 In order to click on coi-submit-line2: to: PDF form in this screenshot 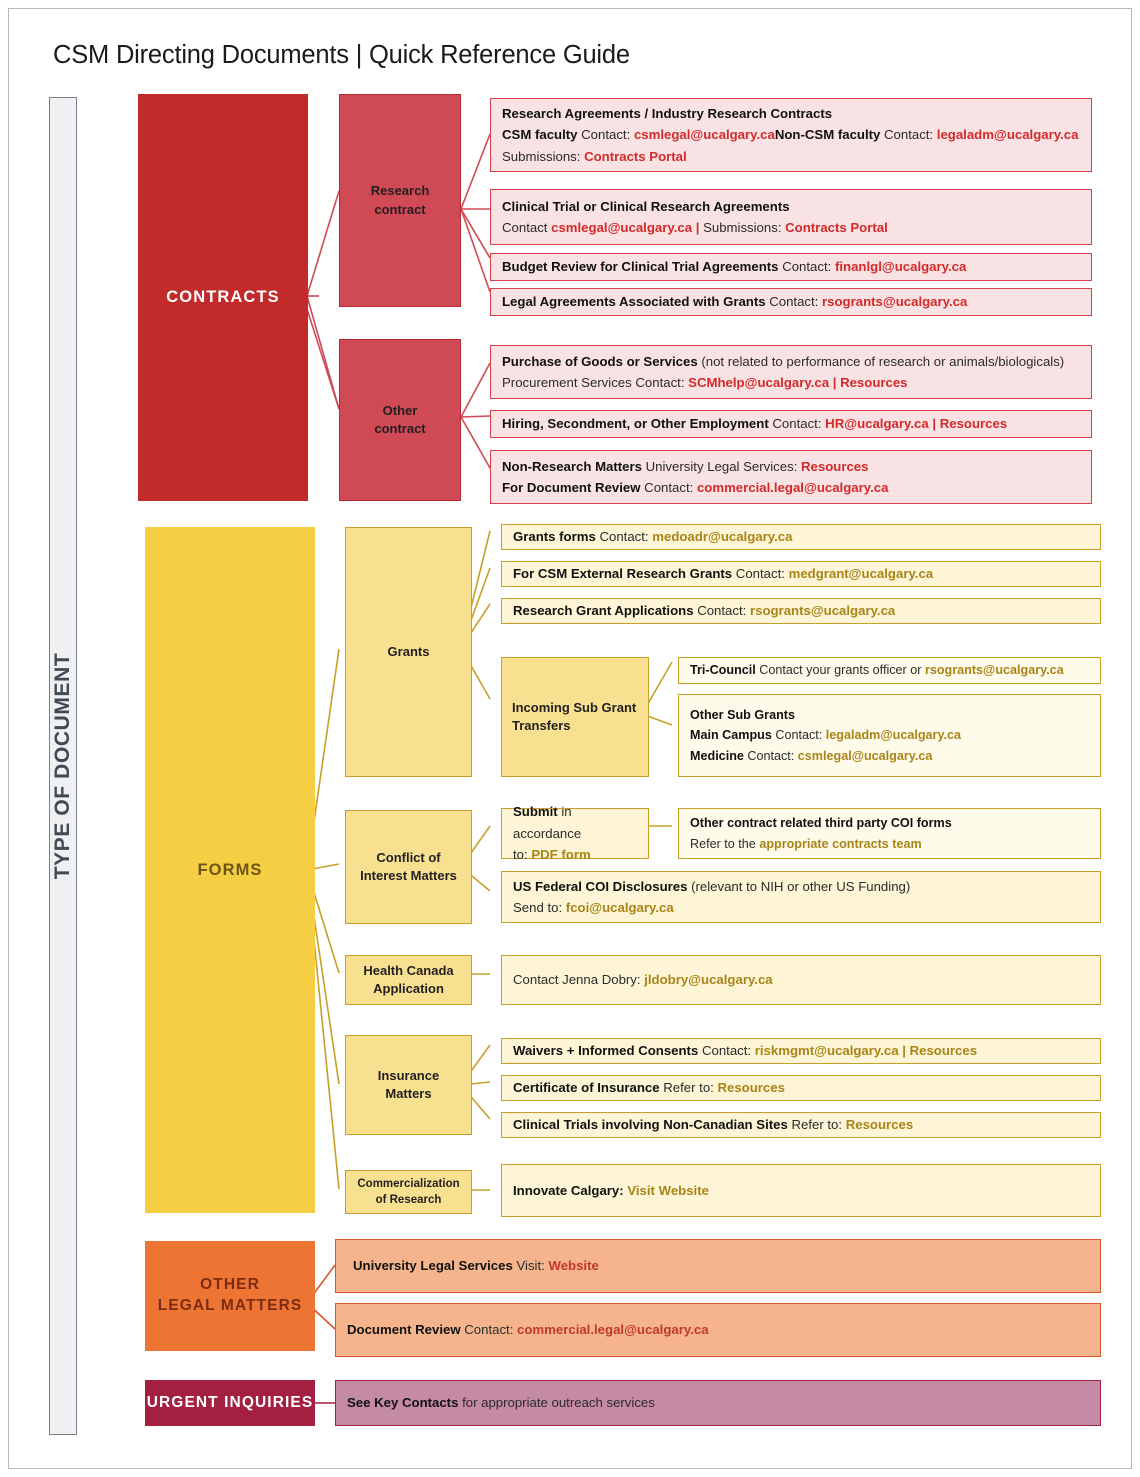, I will do `click(552, 855)`.